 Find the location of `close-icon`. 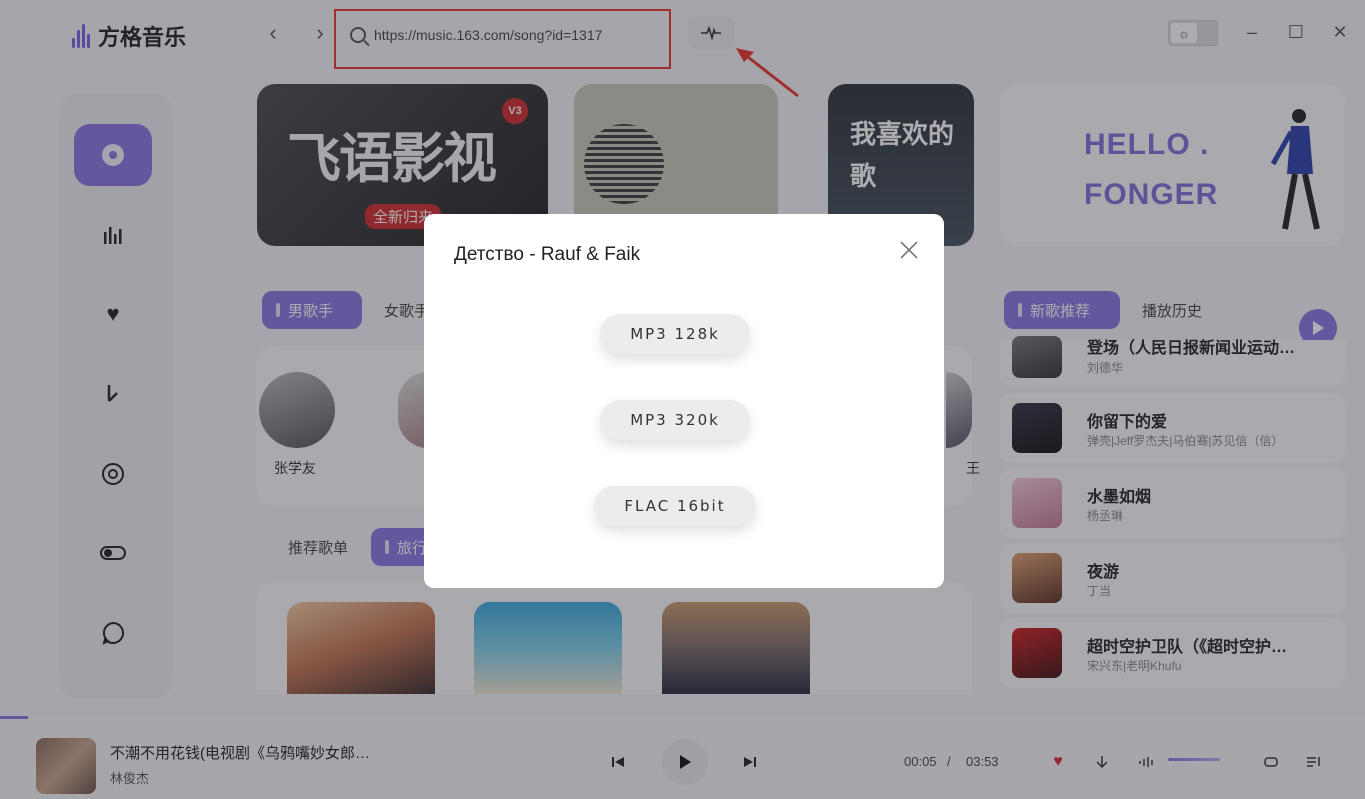

close-icon is located at coordinates (909, 250).